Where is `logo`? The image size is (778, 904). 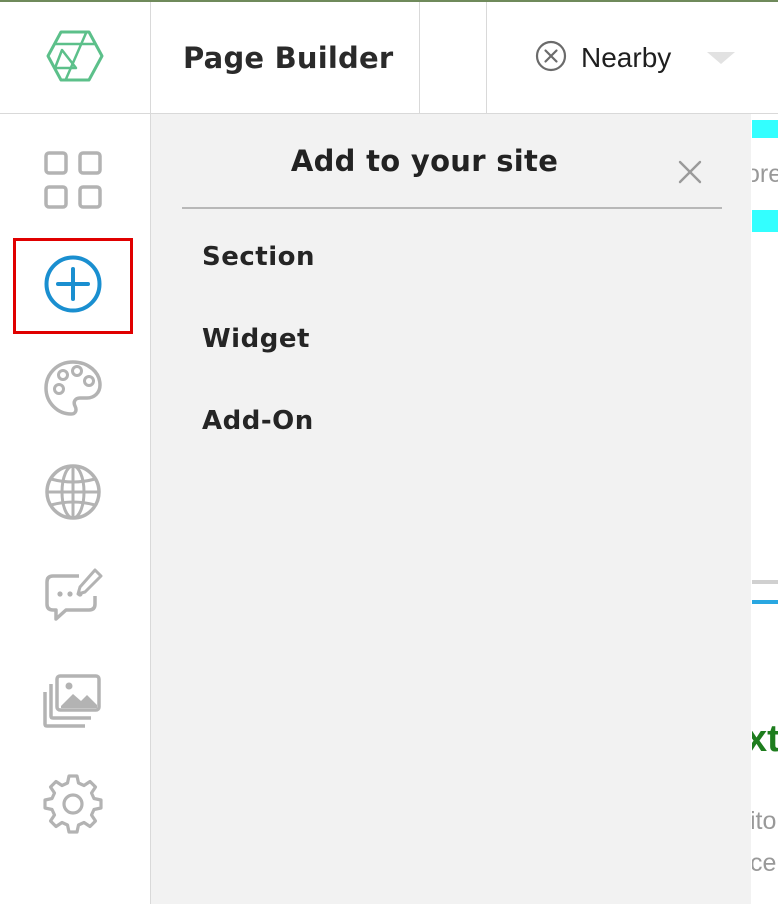 logo is located at coordinates (75, 57).